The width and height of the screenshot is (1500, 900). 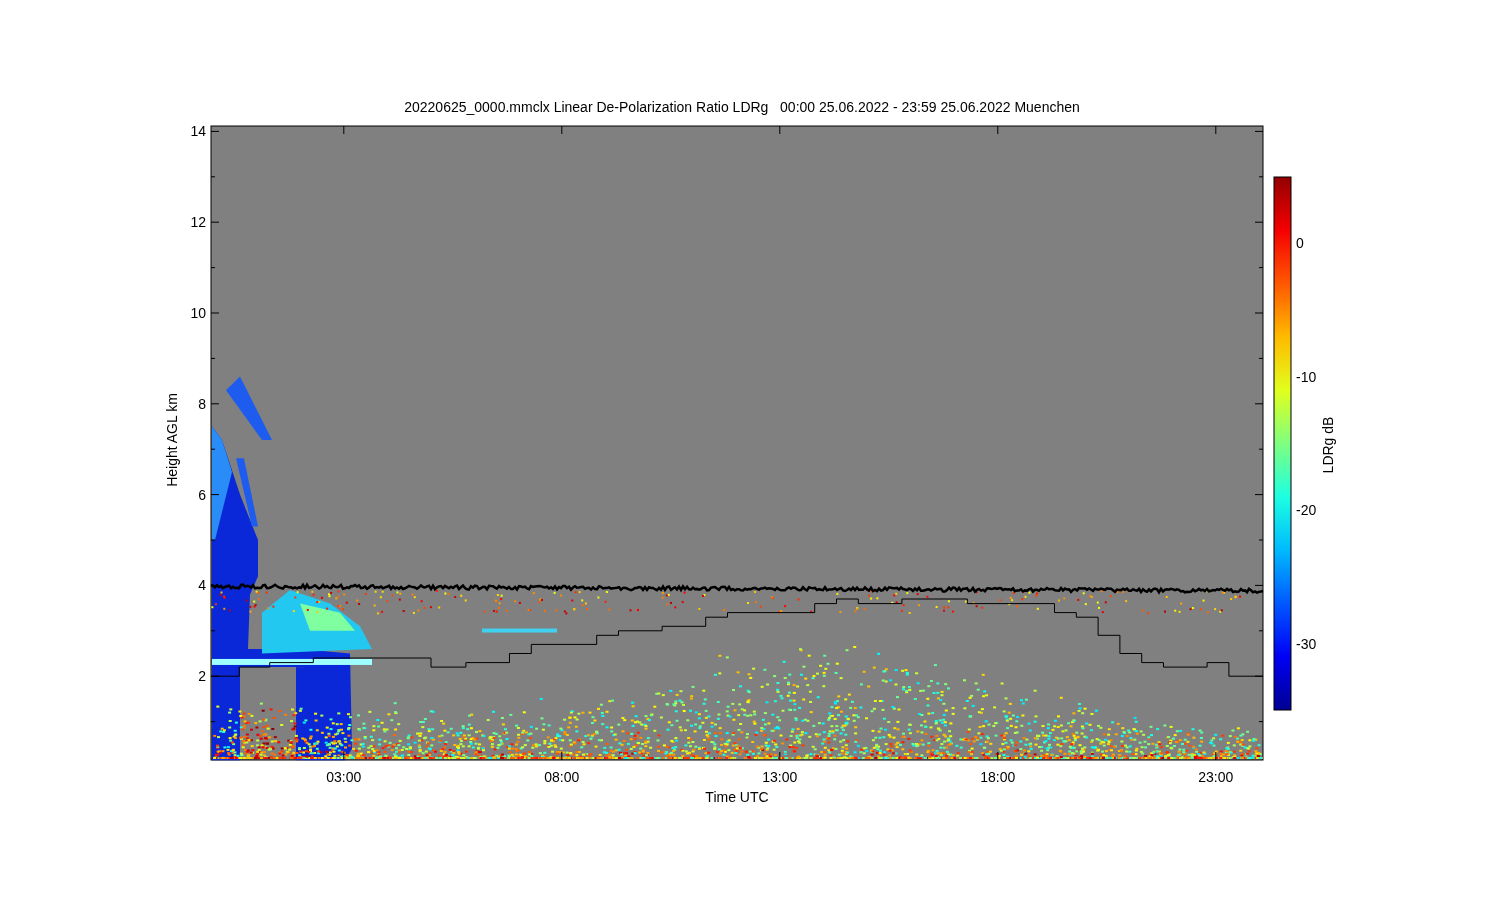 What do you see at coordinates (202, 585) in the screenshot?
I see `y-tick-label: 4` at bounding box center [202, 585].